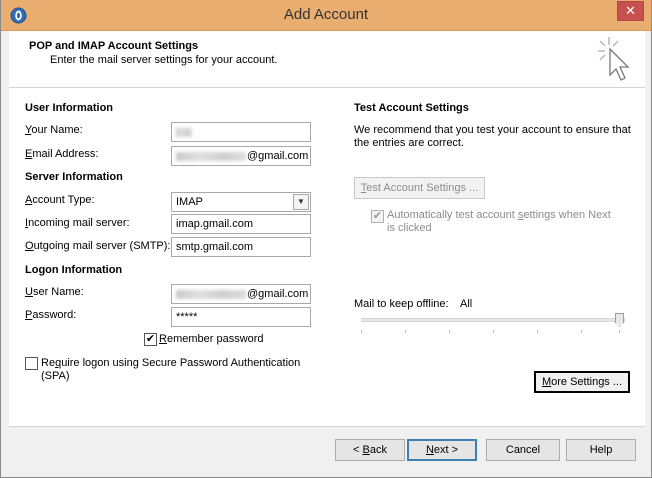 This screenshot has width=652, height=478. What do you see at coordinates (74, 177) in the screenshot?
I see `server-info-heading: Server Information` at bounding box center [74, 177].